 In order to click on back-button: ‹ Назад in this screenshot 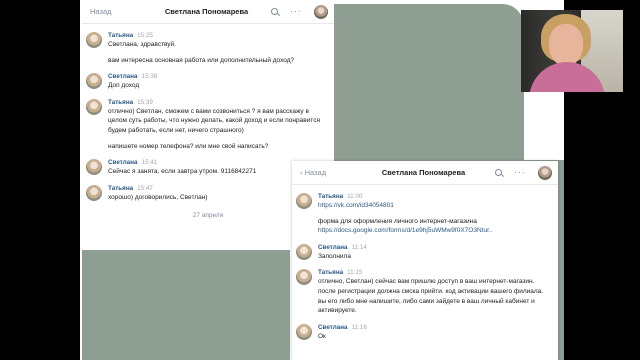, I will do `click(322, 172)`.